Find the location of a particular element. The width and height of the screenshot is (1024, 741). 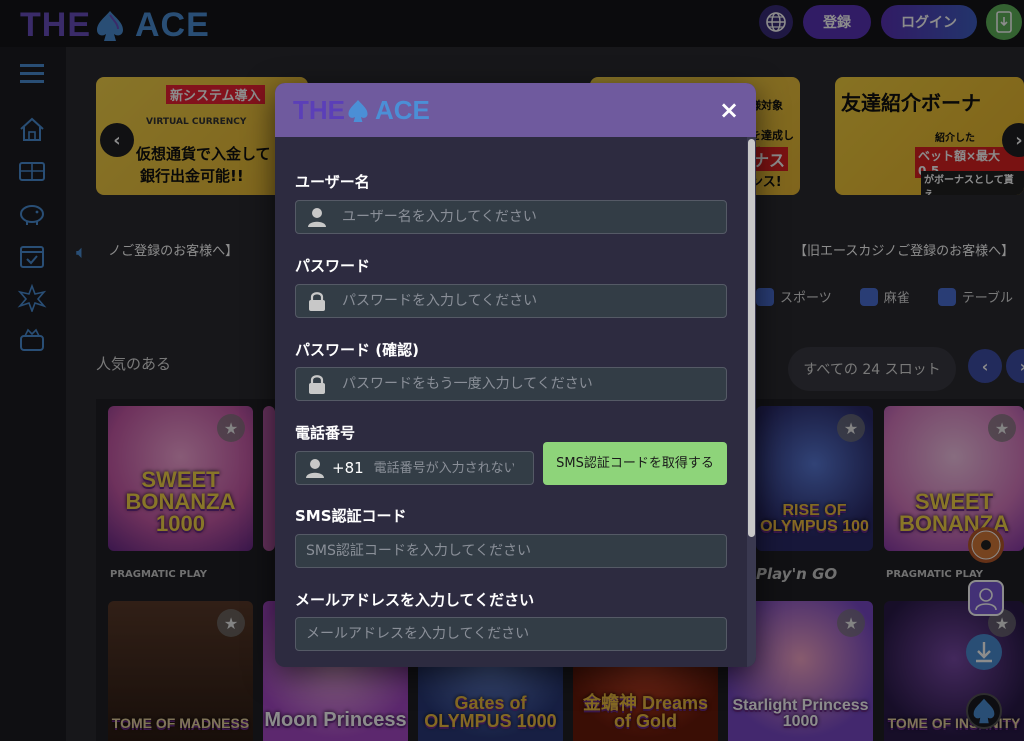

password-input is located at coordinates (527, 301).